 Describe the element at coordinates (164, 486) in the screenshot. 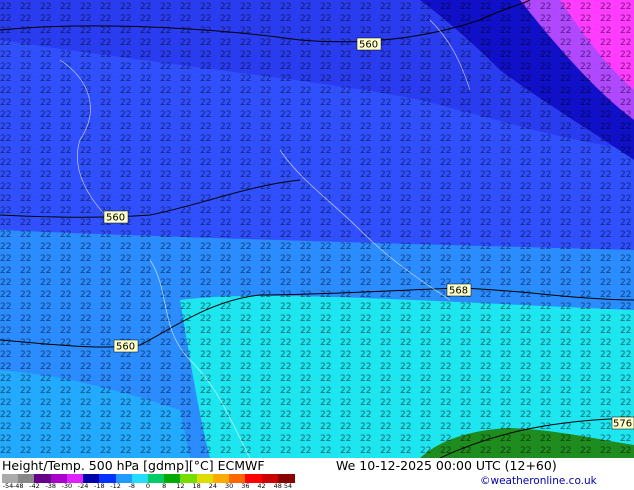

I see `scale-tick-label: 8` at that location.